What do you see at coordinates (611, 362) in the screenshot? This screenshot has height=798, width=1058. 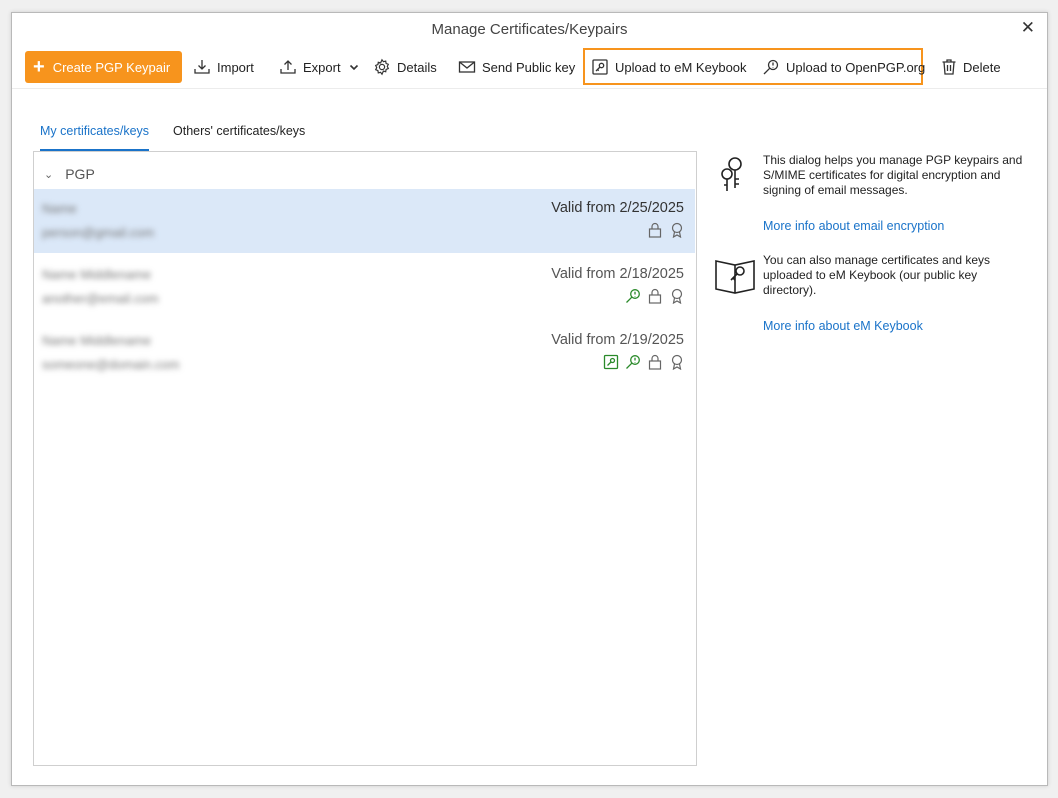 I see `keybook-verified-icon` at bounding box center [611, 362].